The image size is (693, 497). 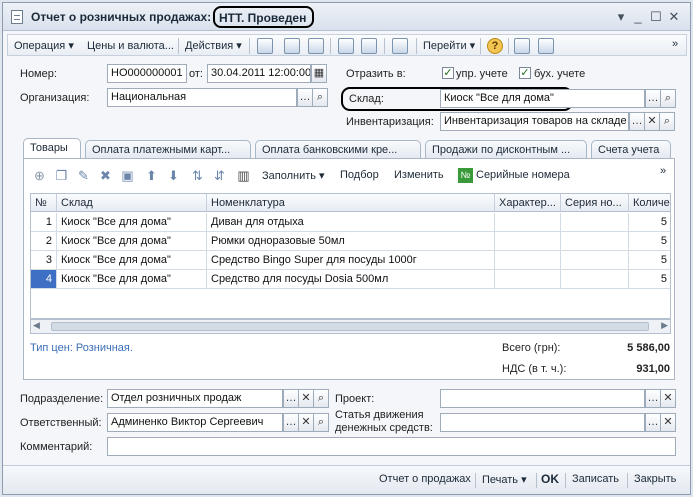 I want to click on row-item: Средство для посуды Dosia 500мл, so click(x=351, y=279).